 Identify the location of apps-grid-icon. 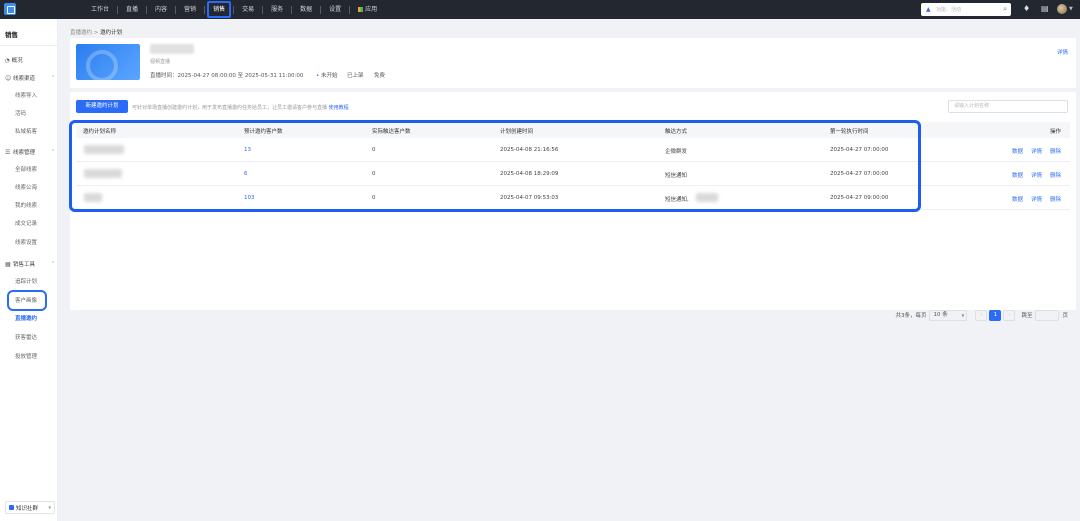
(361, 9).